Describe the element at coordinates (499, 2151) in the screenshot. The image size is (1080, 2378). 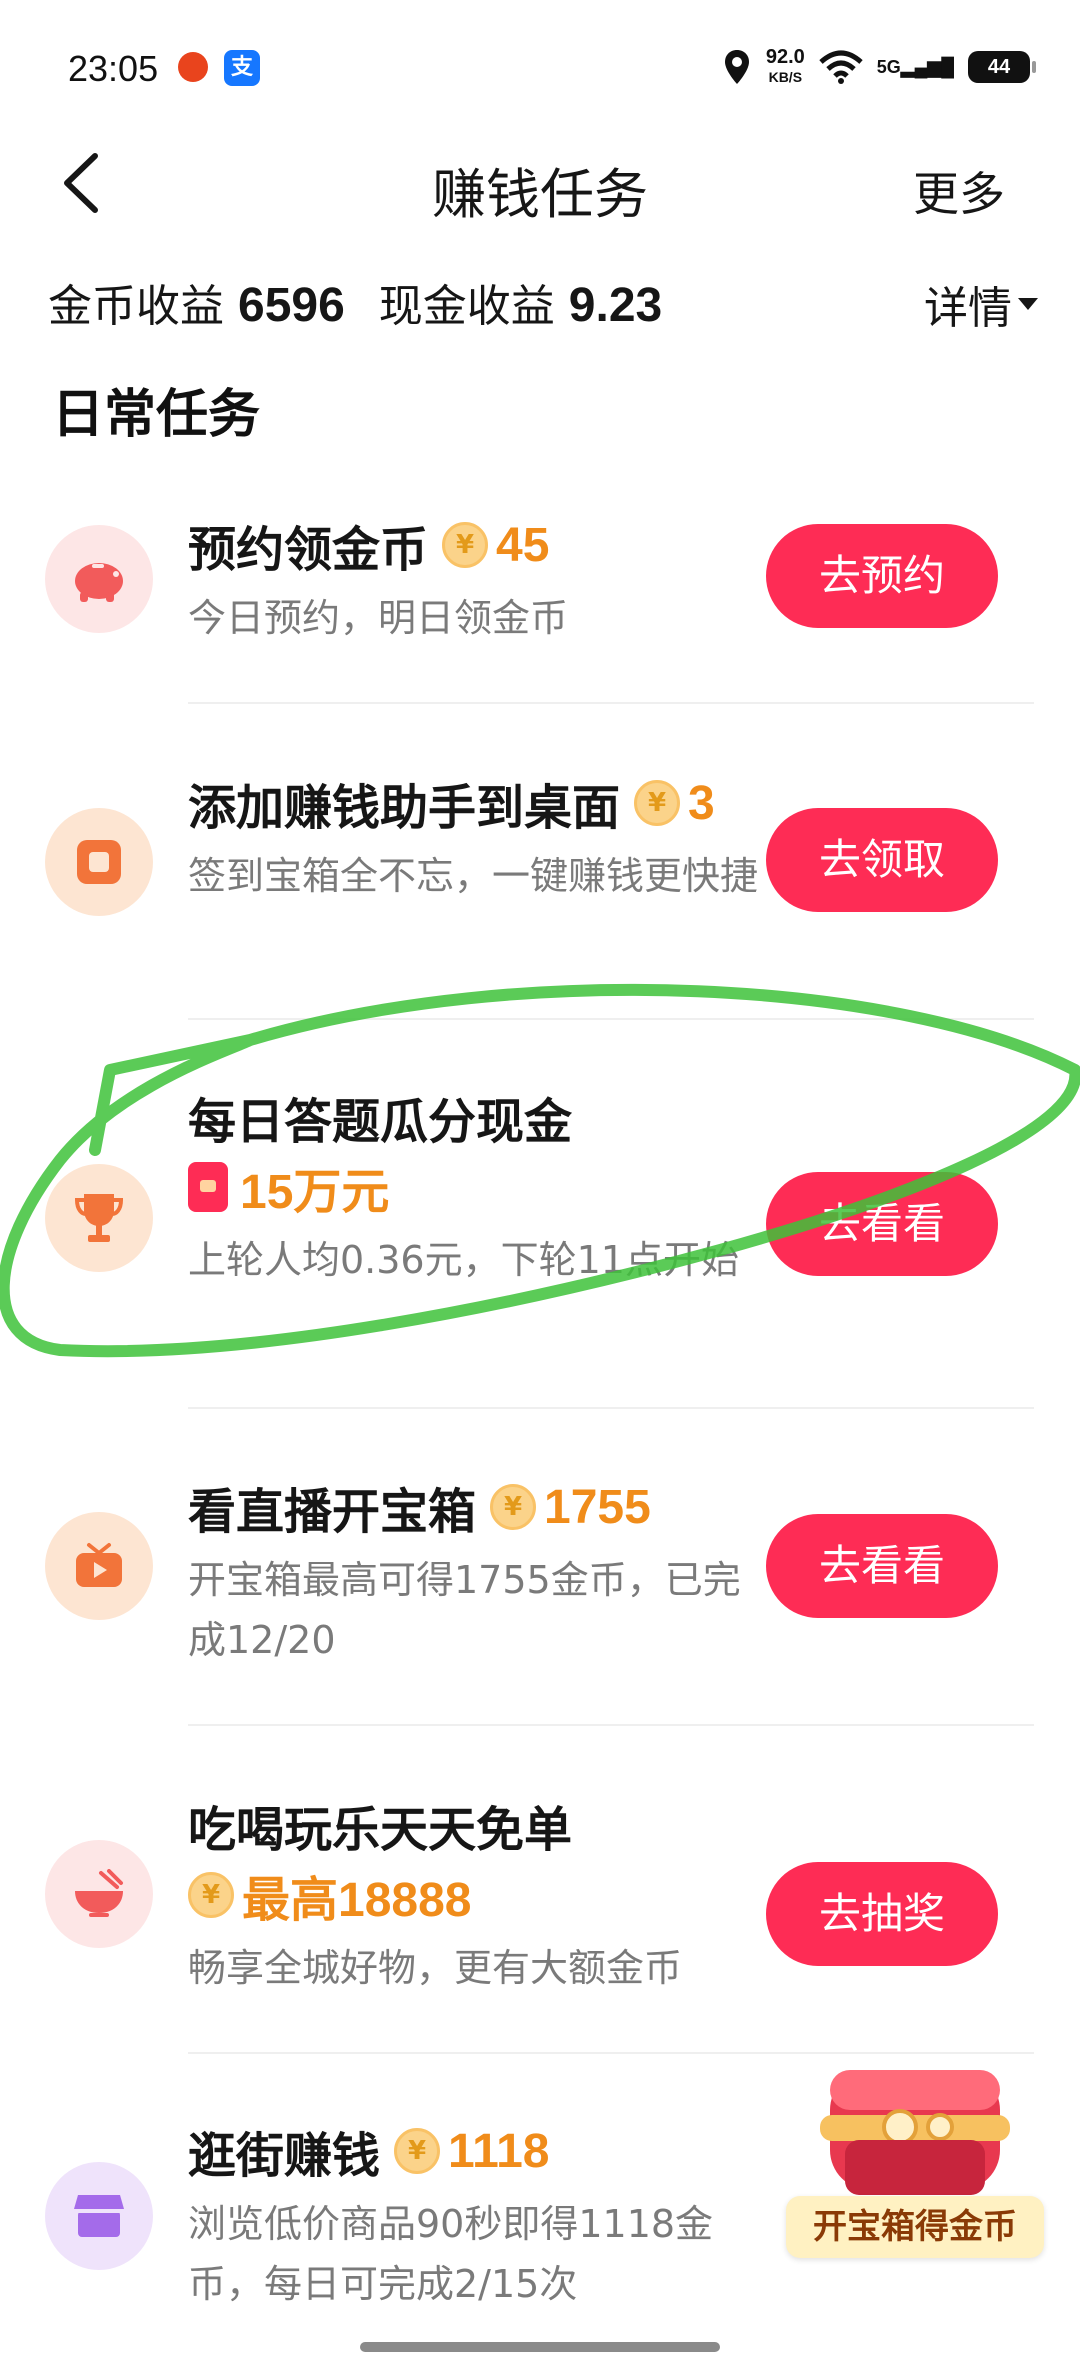
I see `task-reward: 1118` at that location.